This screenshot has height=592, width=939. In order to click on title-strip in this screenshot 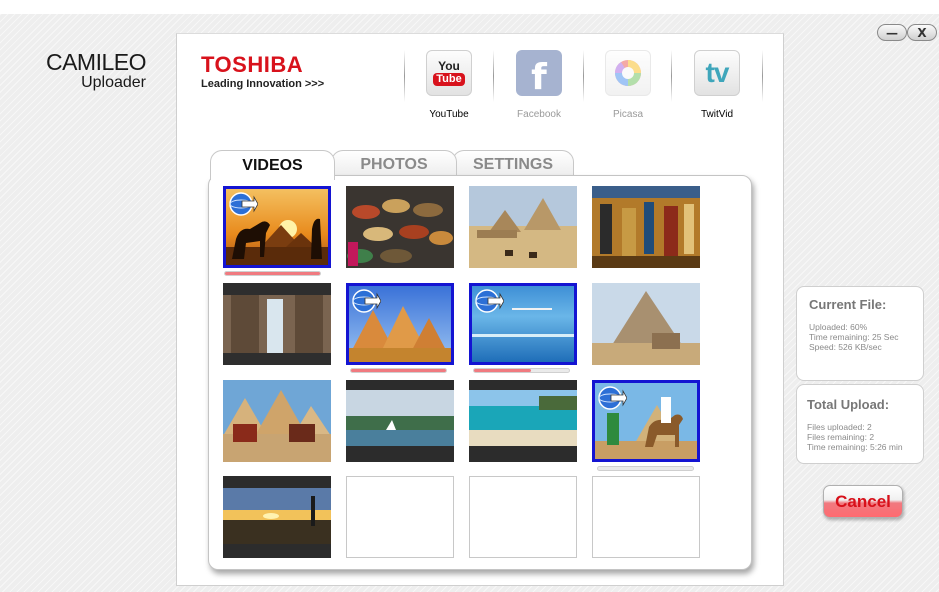, I will do `click(469, 7)`.